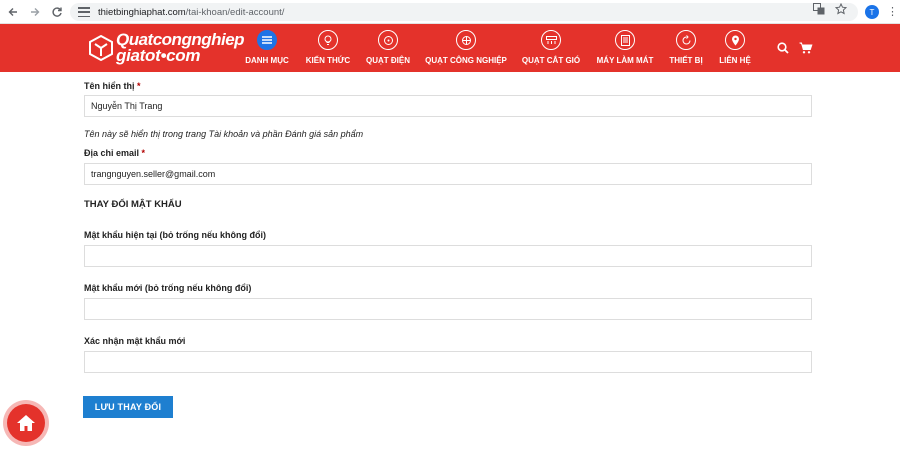 The width and height of the screenshot is (900, 450). I want to click on nav-label: QUẠT ĐIỆN, so click(388, 60).